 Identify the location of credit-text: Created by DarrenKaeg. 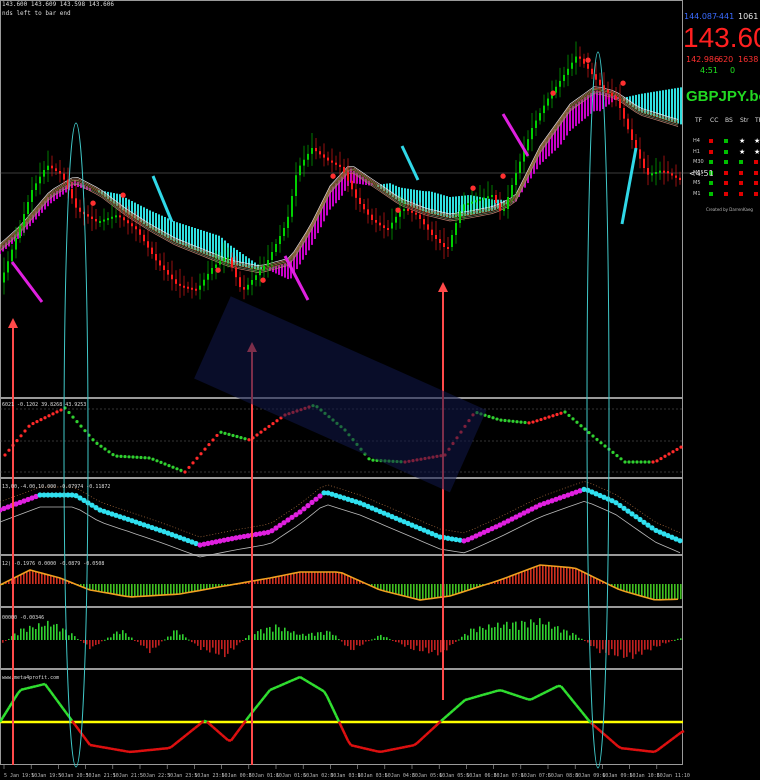
(729, 209).